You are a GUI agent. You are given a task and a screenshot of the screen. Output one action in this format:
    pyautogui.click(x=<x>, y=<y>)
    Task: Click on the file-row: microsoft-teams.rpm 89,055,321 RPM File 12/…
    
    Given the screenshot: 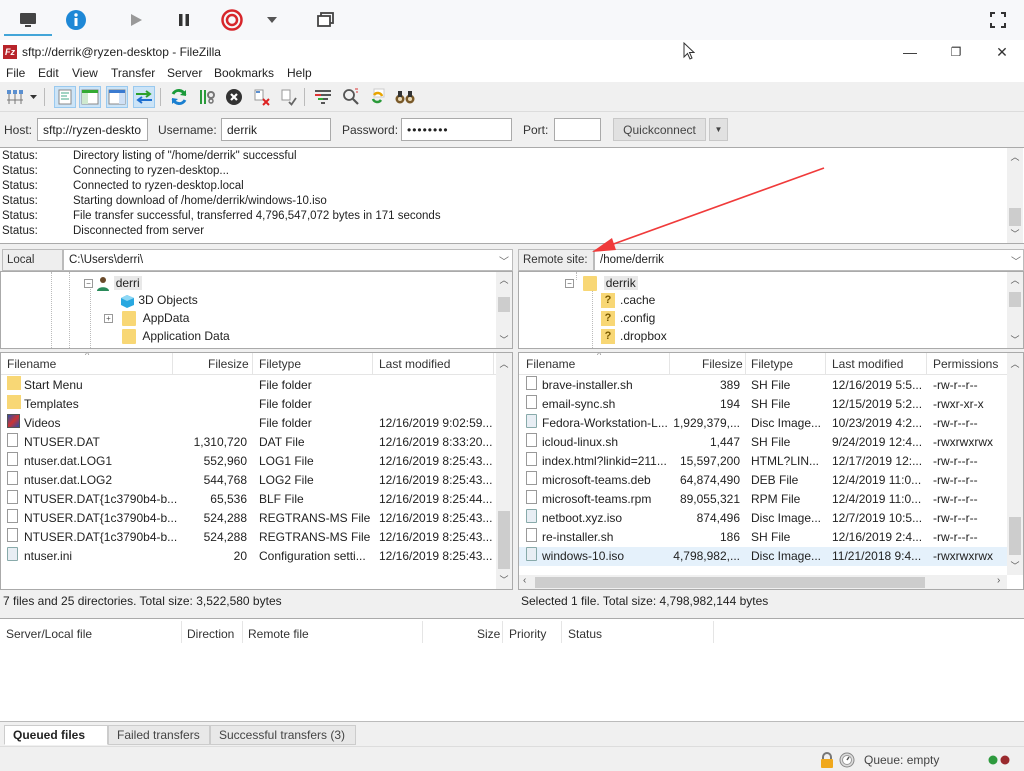 What is the action you would take?
    pyautogui.click(x=763, y=499)
    